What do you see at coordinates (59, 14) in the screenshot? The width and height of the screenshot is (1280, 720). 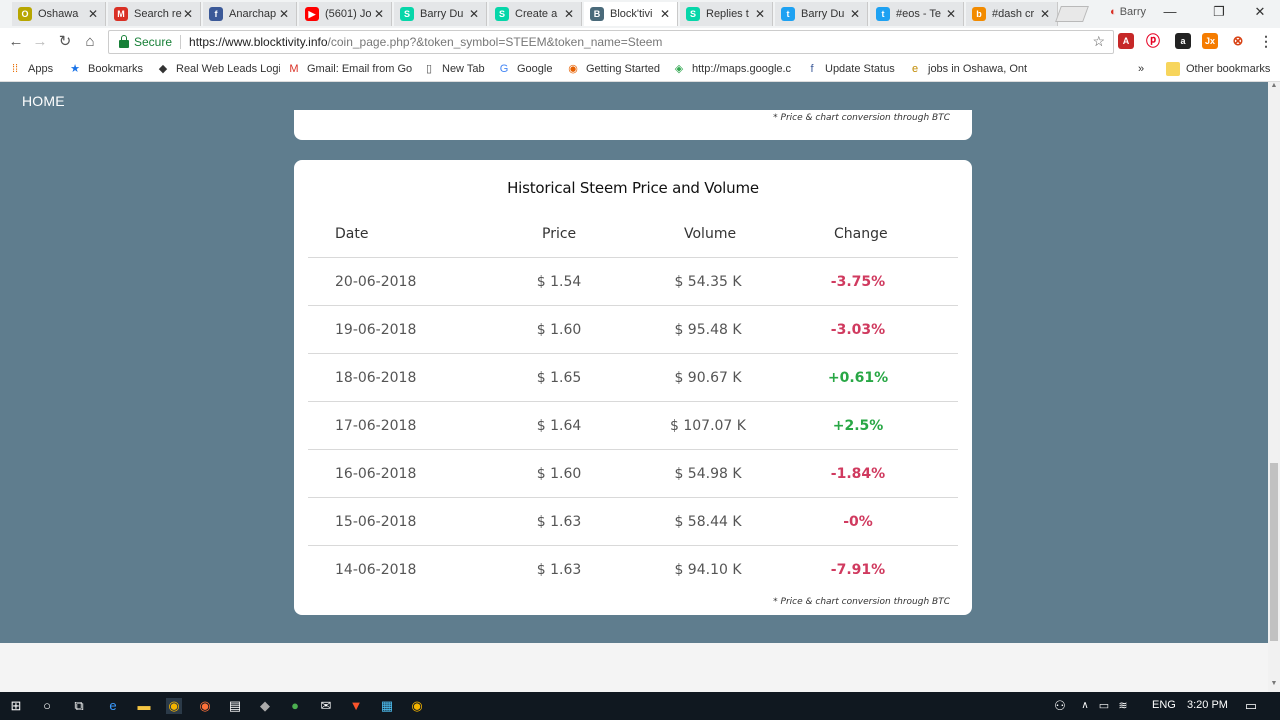 I see `tab: O Oshawa ✕` at bounding box center [59, 14].